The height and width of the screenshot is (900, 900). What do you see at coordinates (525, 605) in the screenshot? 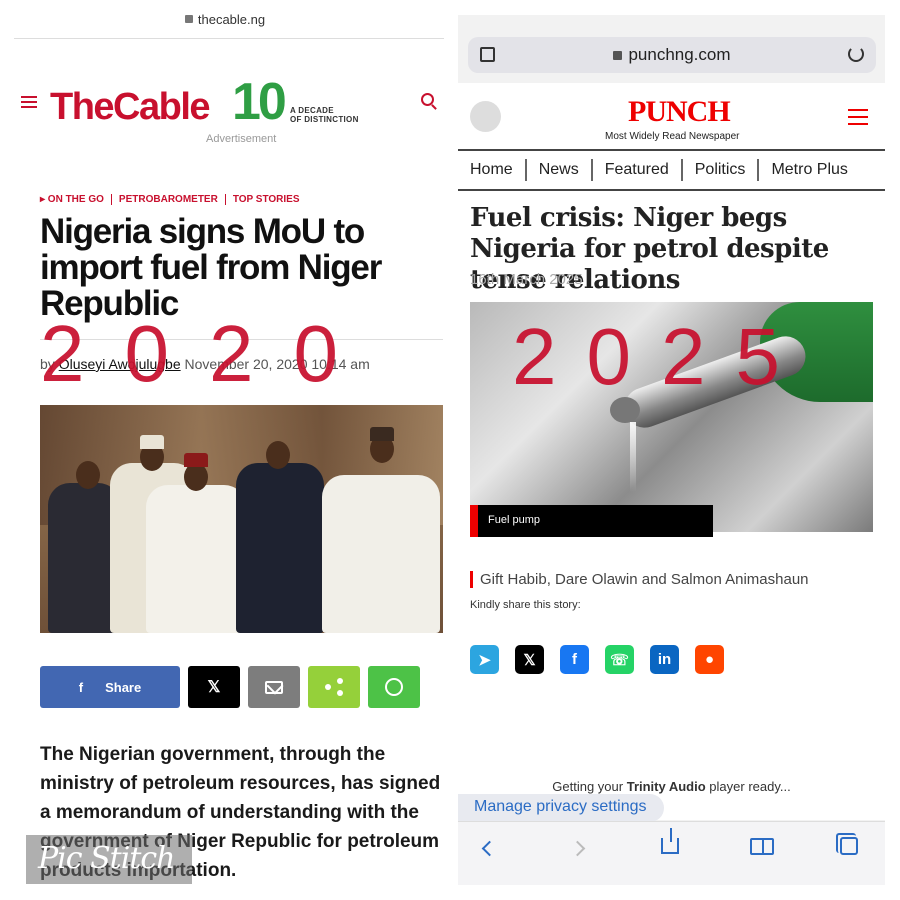
I see `share-prompt: Kindly share this story:` at bounding box center [525, 605].